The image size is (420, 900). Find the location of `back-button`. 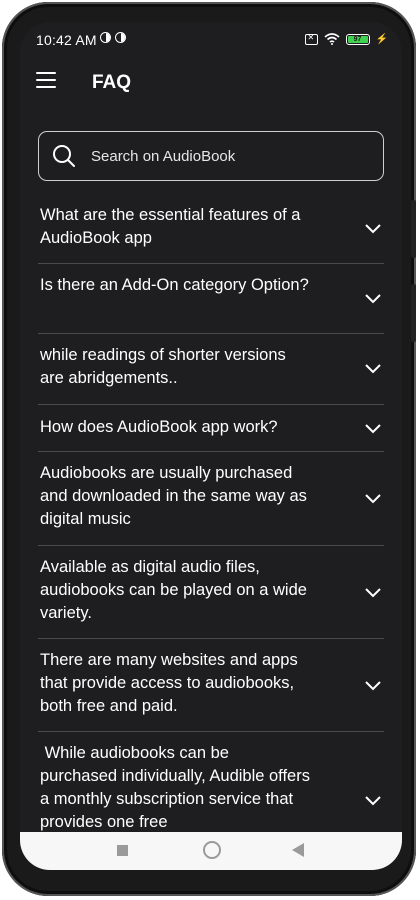

back-button is located at coordinates (298, 850).